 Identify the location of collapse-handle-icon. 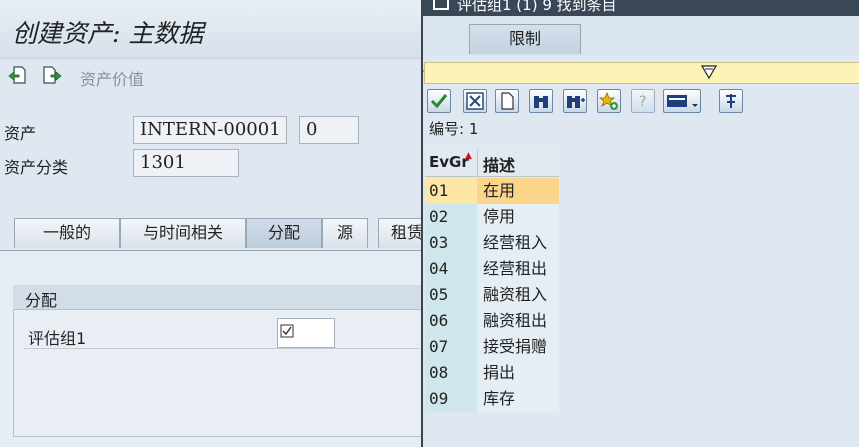
(709, 74).